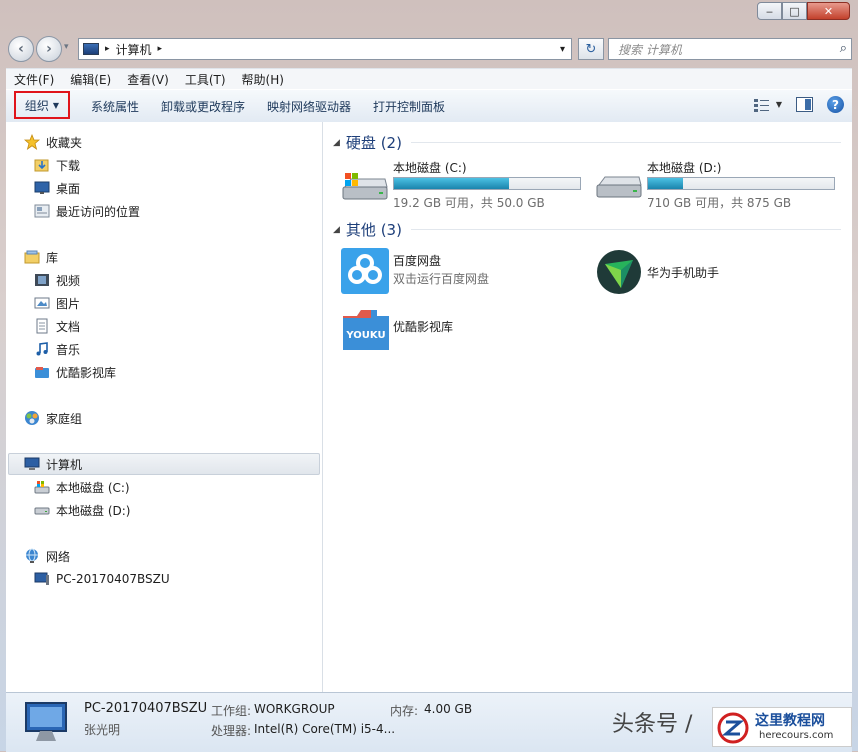  Describe the element at coordinates (42, 511) in the screenshot. I see `drive-icon` at that location.